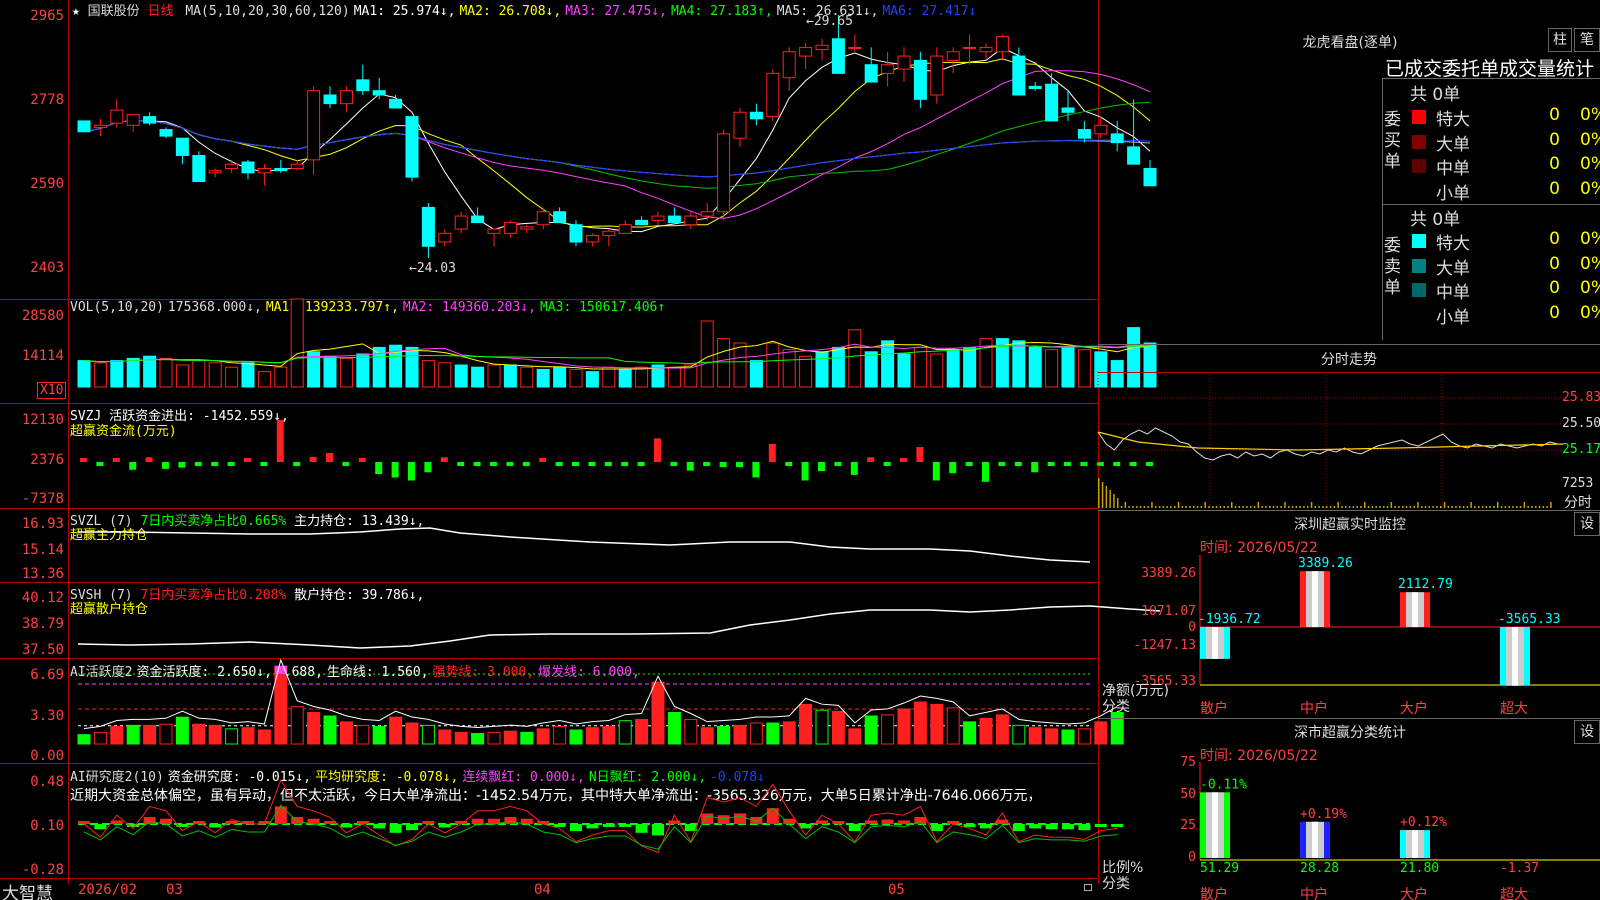  What do you see at coordinates (1506, 290) in the screenshot?
I see `sell-order-row: 中单 0 0%` at bounding box center [1506, 290].